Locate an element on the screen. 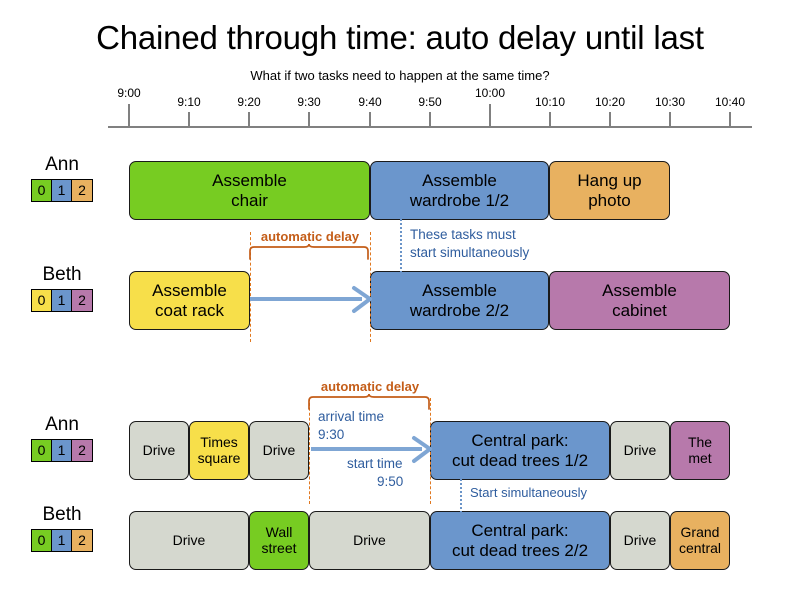 This screenshot has width=800, height=600. task-bar: Assemble cabinet is located at coordinates (639, 300).